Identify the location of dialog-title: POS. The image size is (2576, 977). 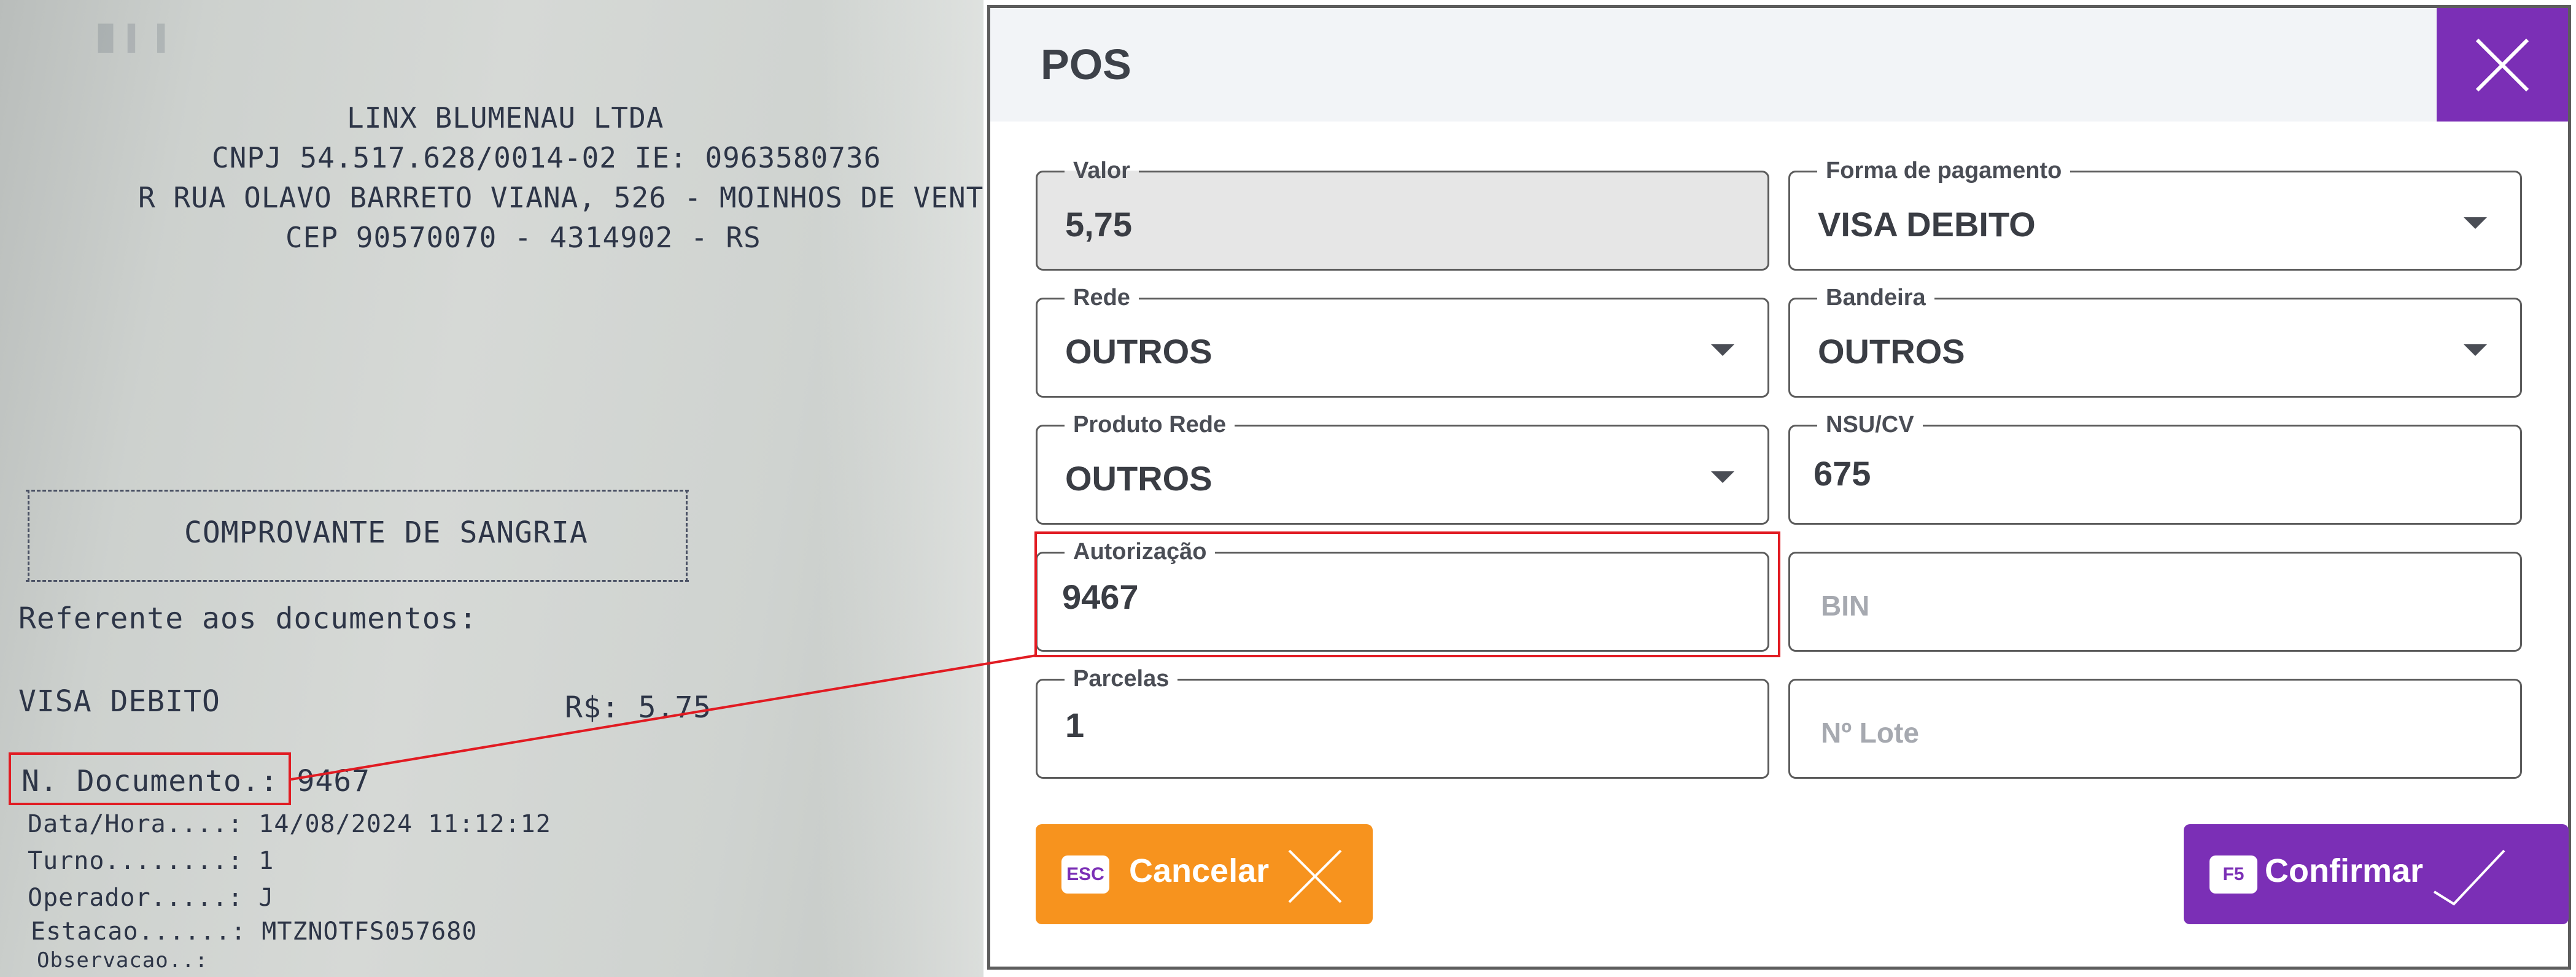
(1086, 64).